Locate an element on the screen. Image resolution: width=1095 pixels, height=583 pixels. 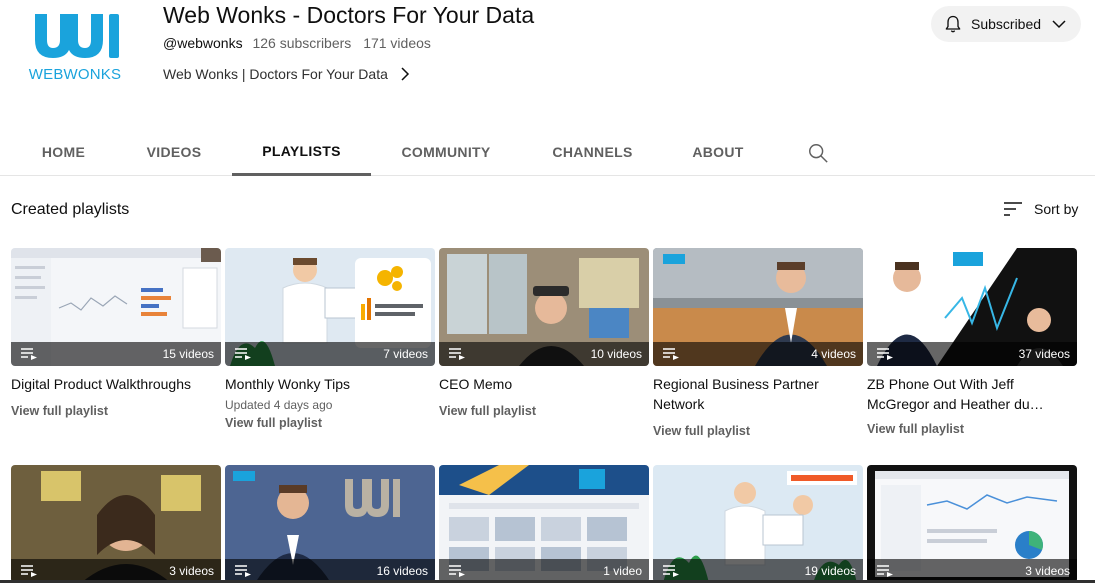
playlist-title: Digital Product Walkthroughs is located at coordinates (116, 384).